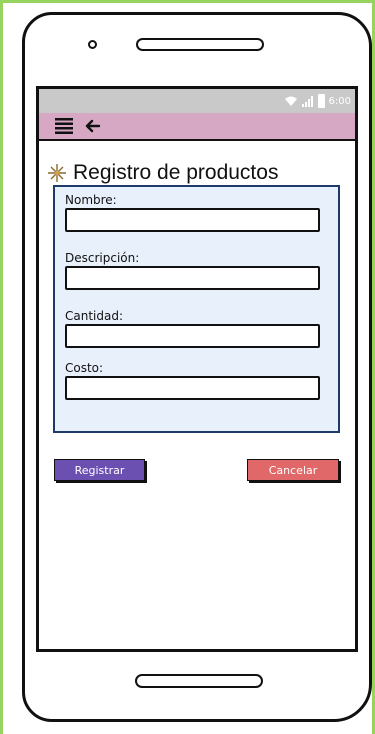  I want to click on field-cantidad: Cantidad:, so click(192, 328).